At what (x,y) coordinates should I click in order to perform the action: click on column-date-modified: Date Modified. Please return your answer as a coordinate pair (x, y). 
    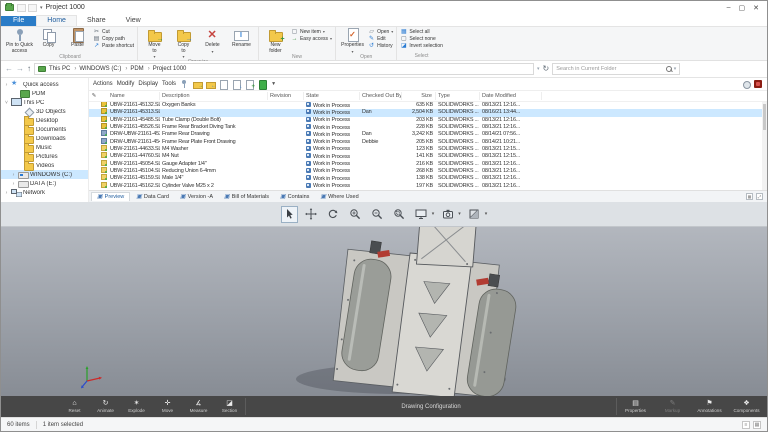
    Looking at the image, I should click on (511, 96).